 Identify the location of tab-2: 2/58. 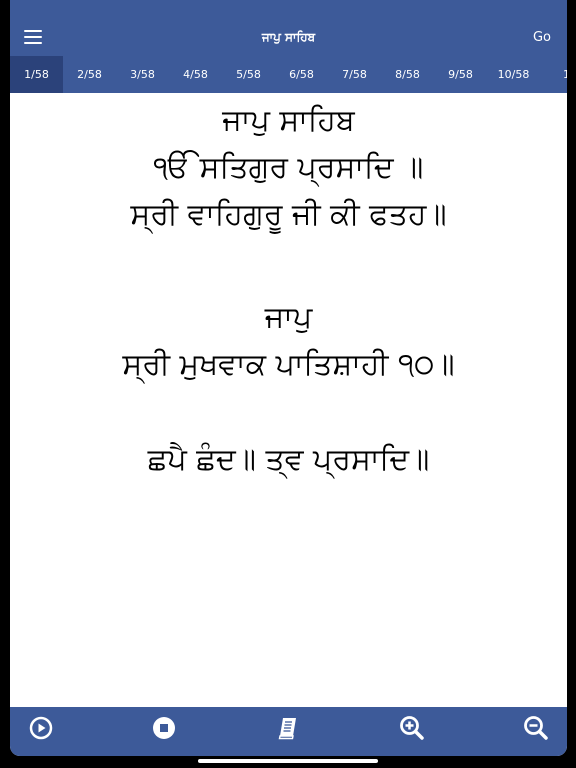
(89, 74).